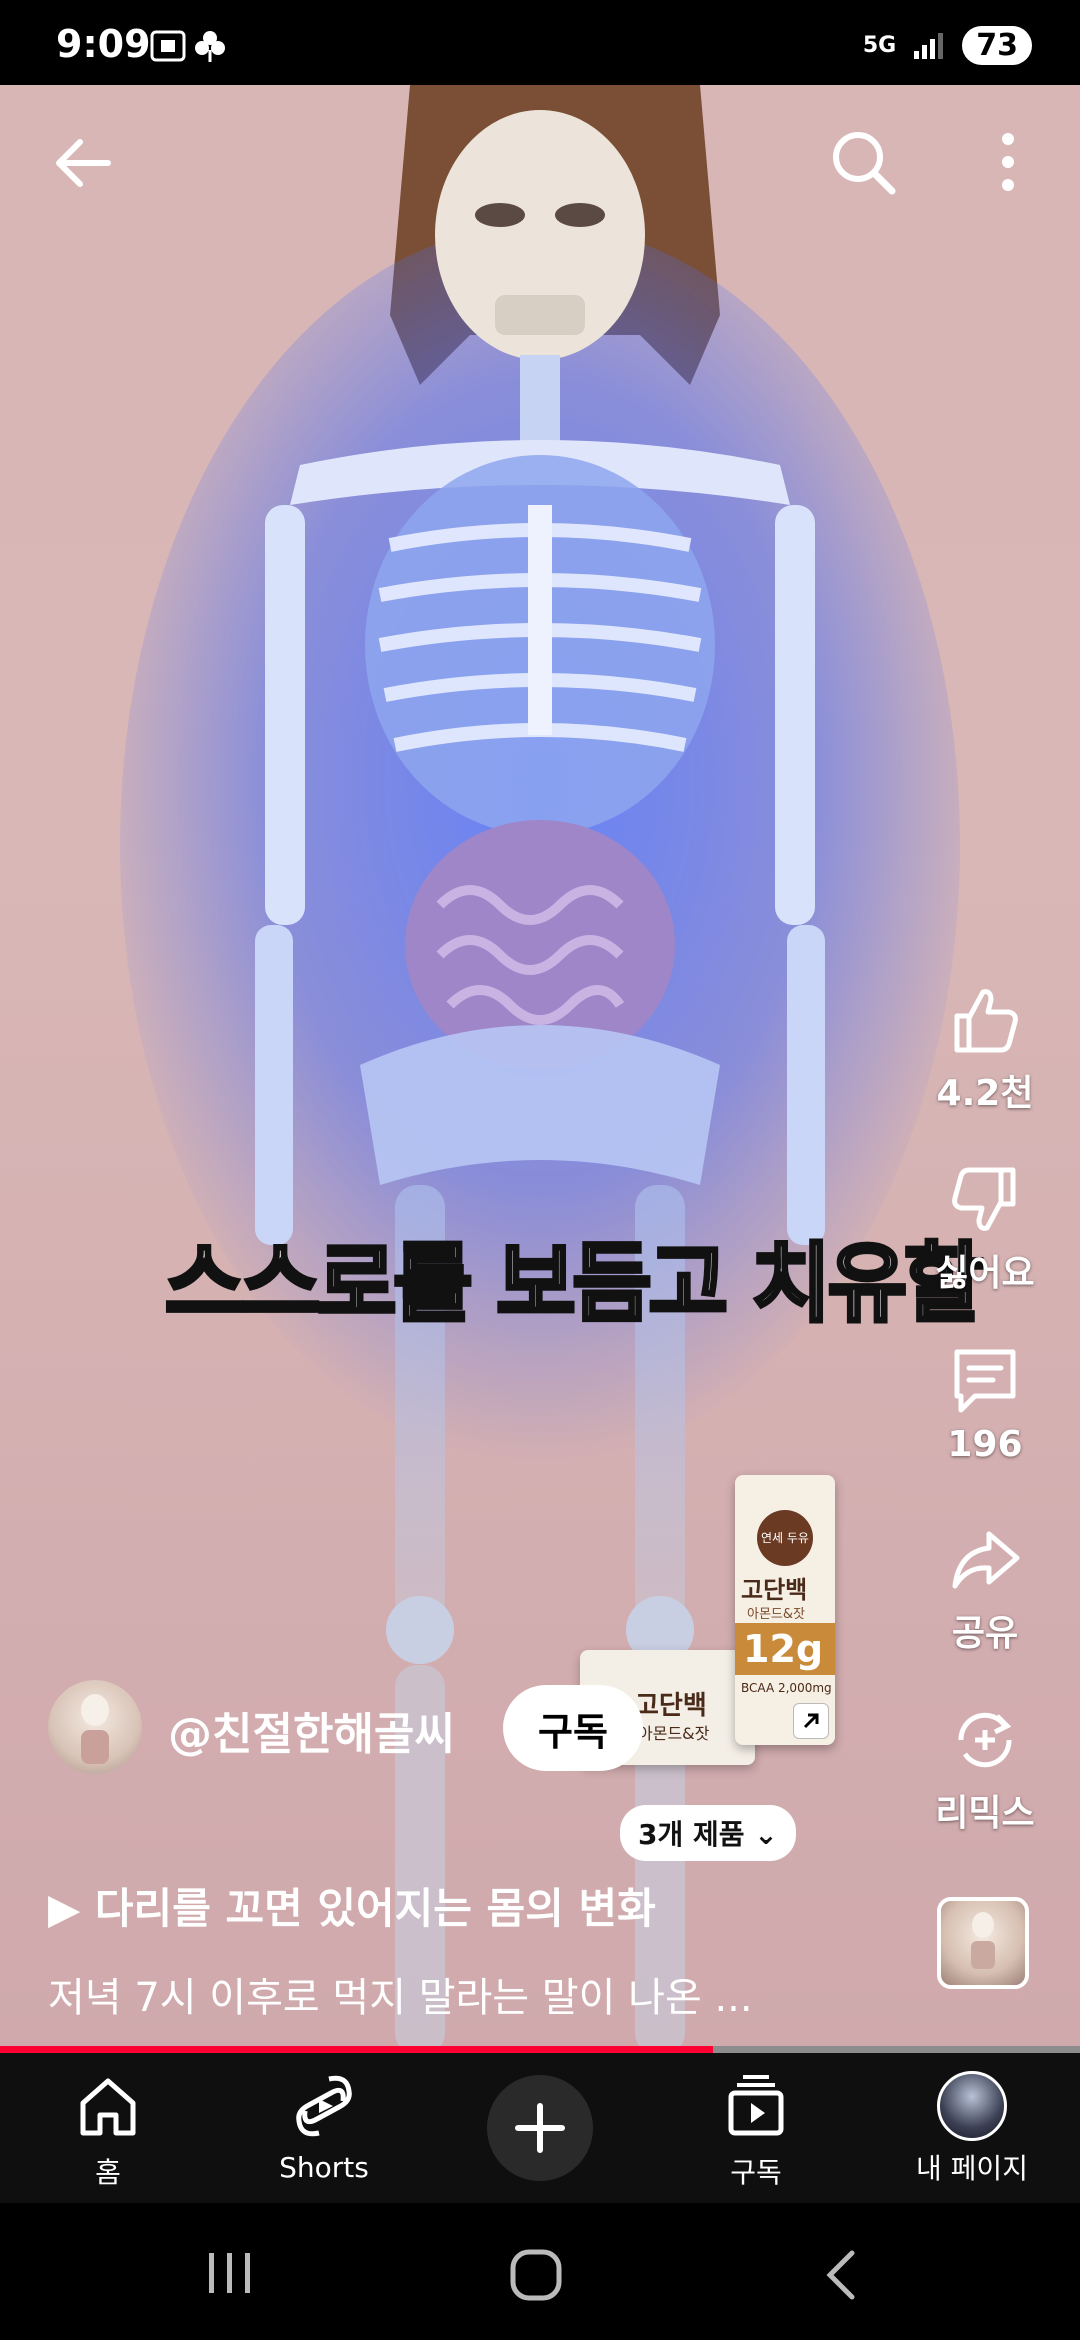 The image size is (1080, 2340). I want to click on bottom-navigation: 홈 Shorts 구독 내 페이지, so click(540, 2128).